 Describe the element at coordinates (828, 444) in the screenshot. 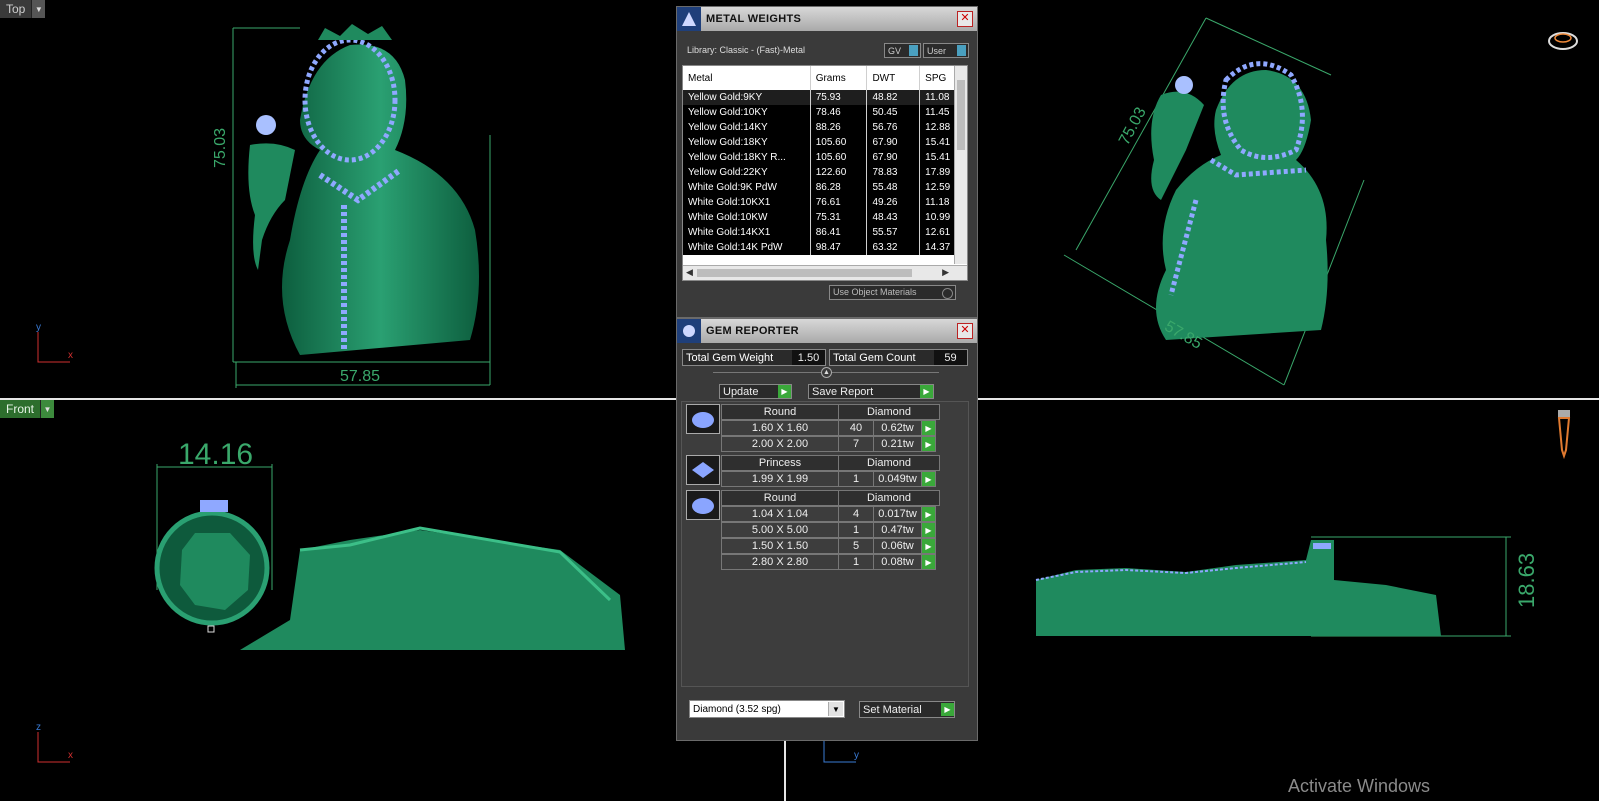

I see `gem-row: 2.00 X 2.00 7 0.21tw ▶` at that location.